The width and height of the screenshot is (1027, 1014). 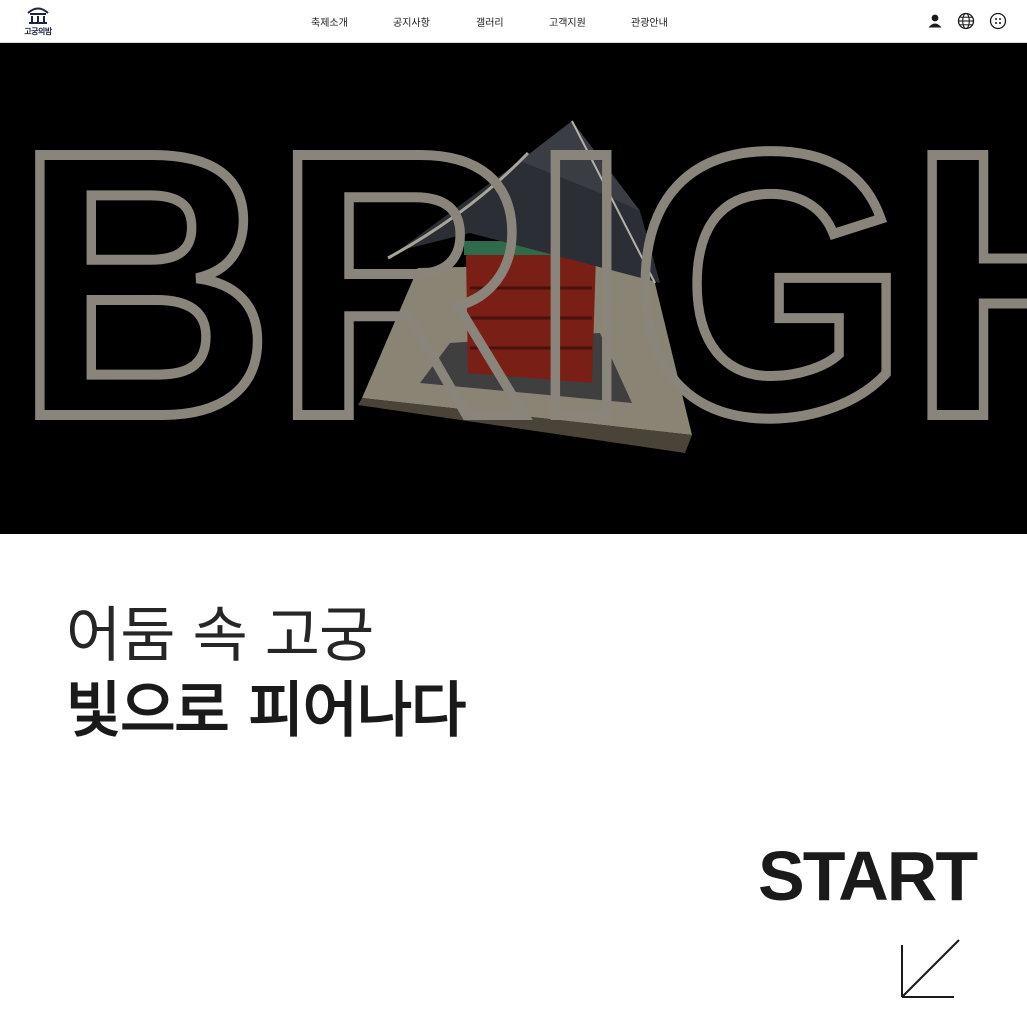 I want to click on menu-dots-icon, so click(x=998, y=21).